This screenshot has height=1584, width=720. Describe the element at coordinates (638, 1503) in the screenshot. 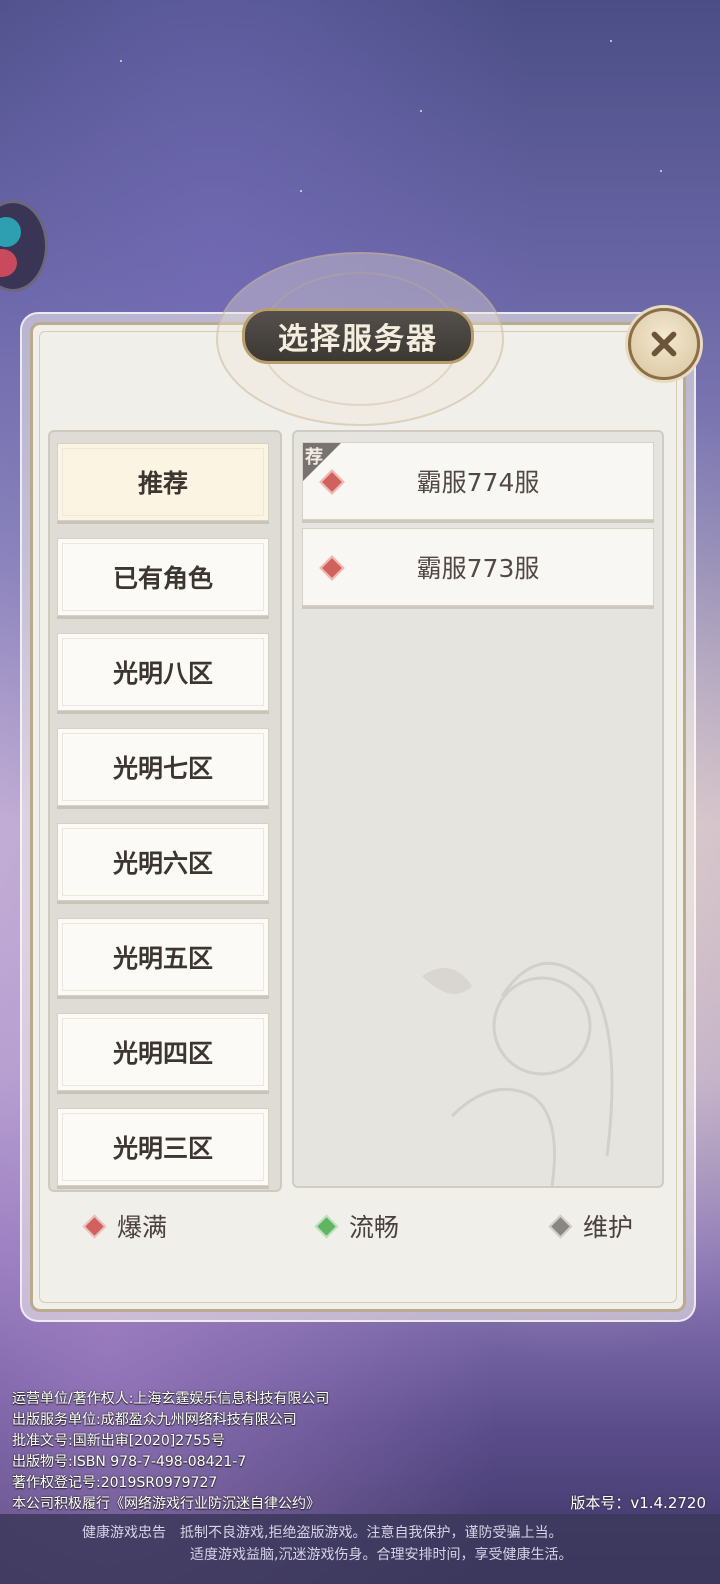

I see `version-number: 版本号：v1.4.2720` at that location.